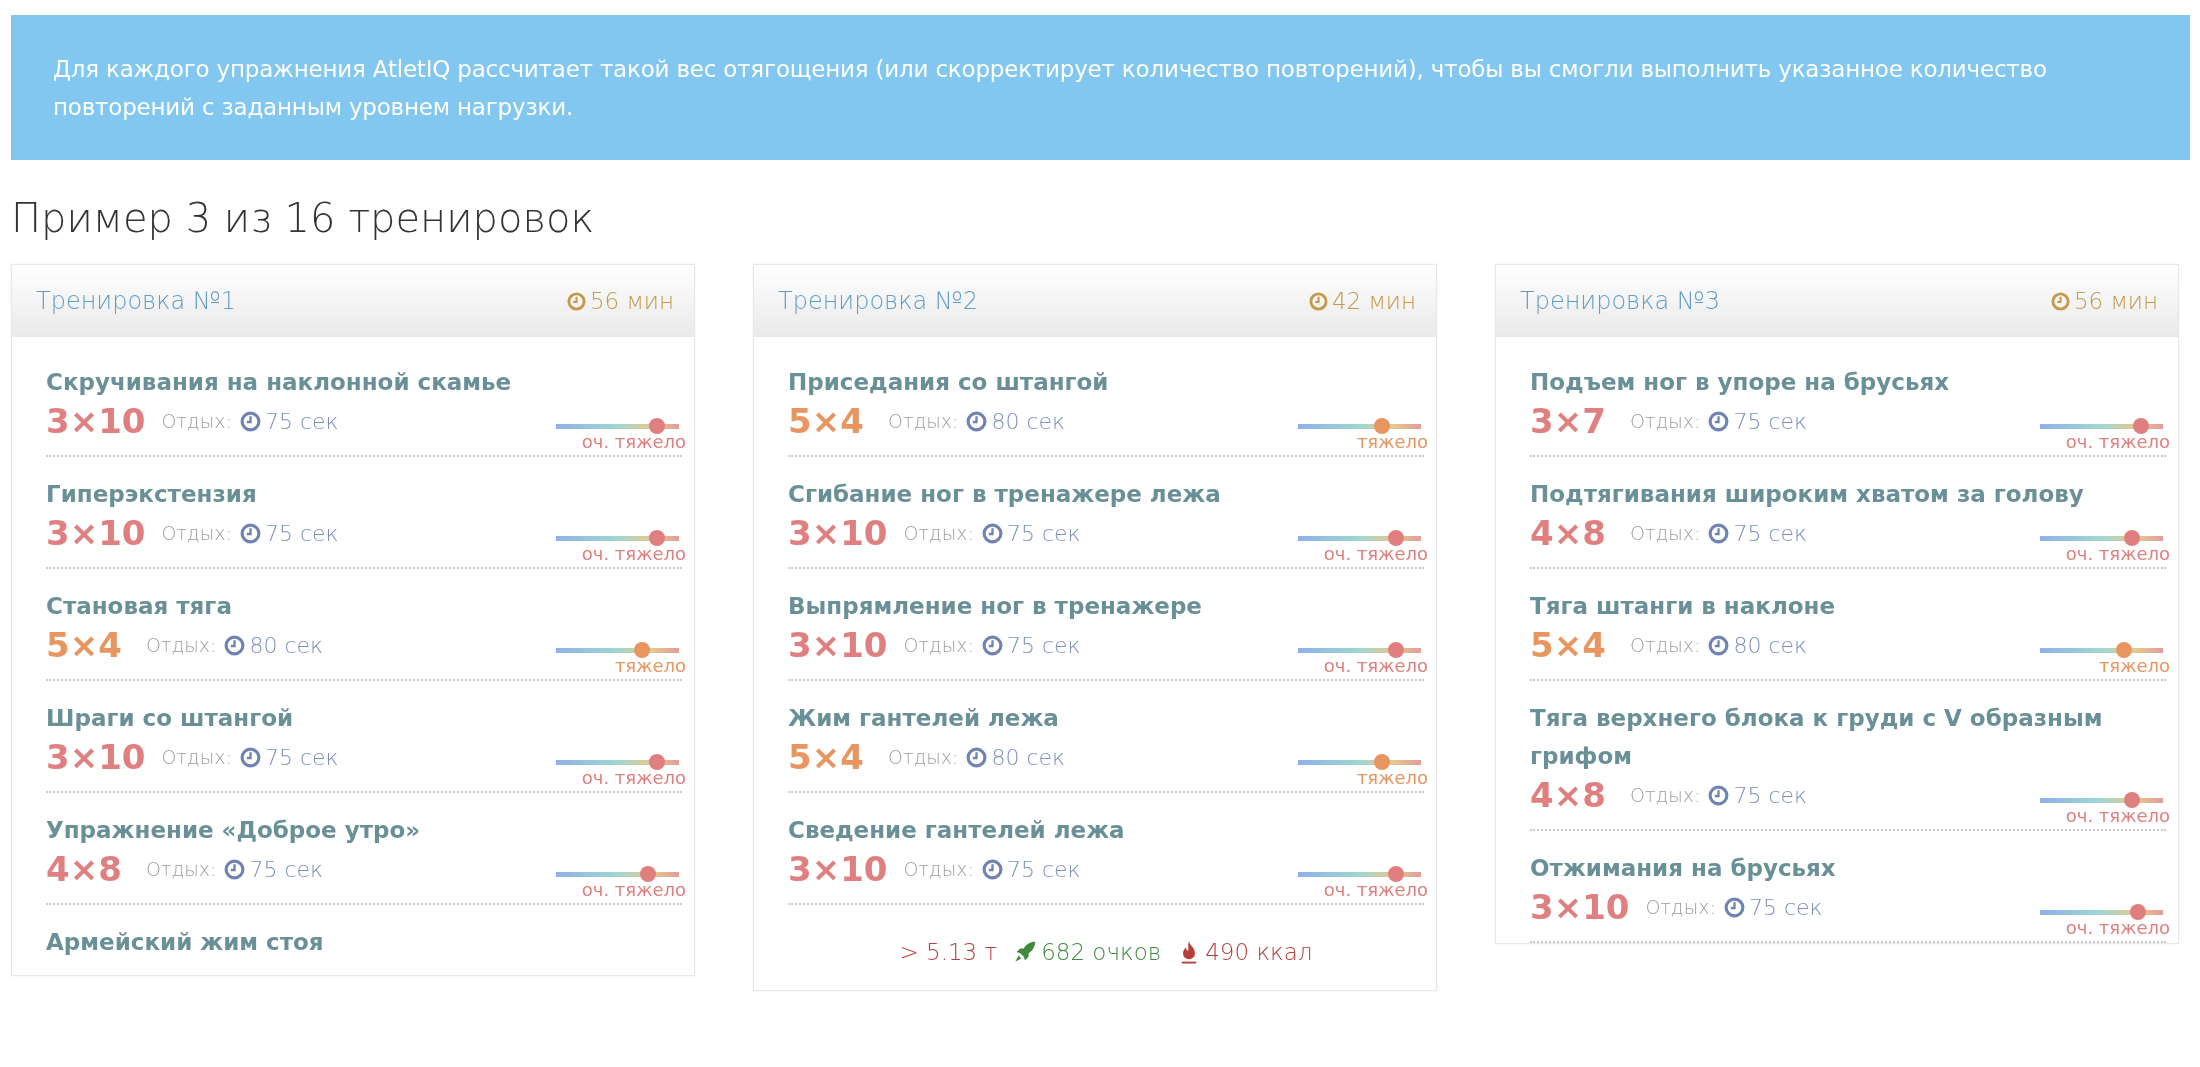 The image size is (2200, 1067). Describe the element at coordinates (949, 382) in the screenshot. I see `exercise-name: Приседания со штангой` at that location.